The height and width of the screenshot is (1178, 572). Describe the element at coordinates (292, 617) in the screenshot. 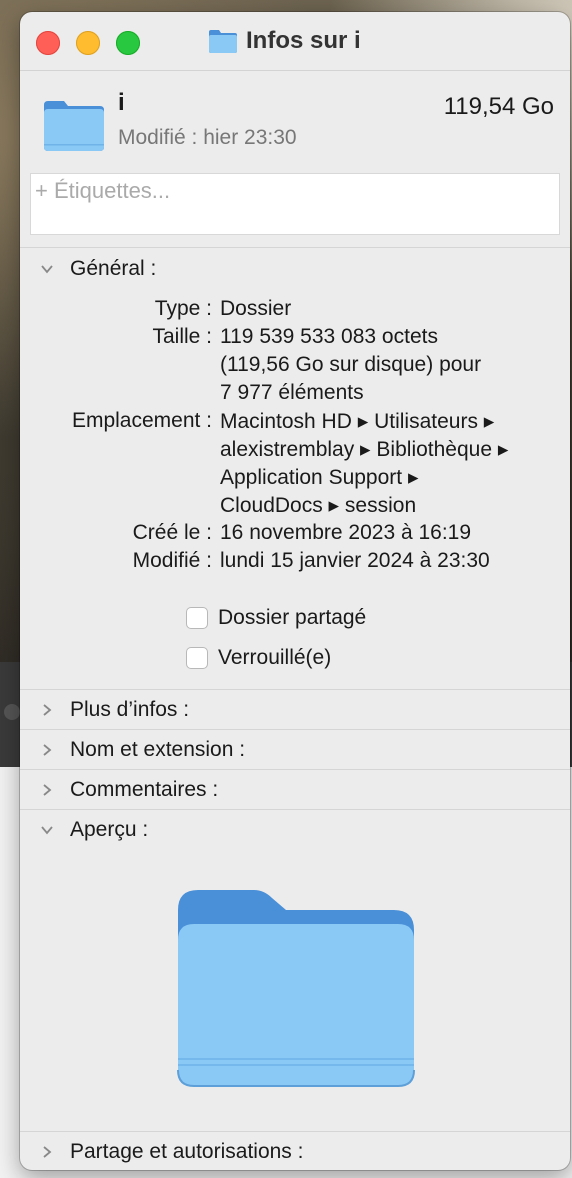

I see `shared-folder-label: Dossier partagé` at that location.